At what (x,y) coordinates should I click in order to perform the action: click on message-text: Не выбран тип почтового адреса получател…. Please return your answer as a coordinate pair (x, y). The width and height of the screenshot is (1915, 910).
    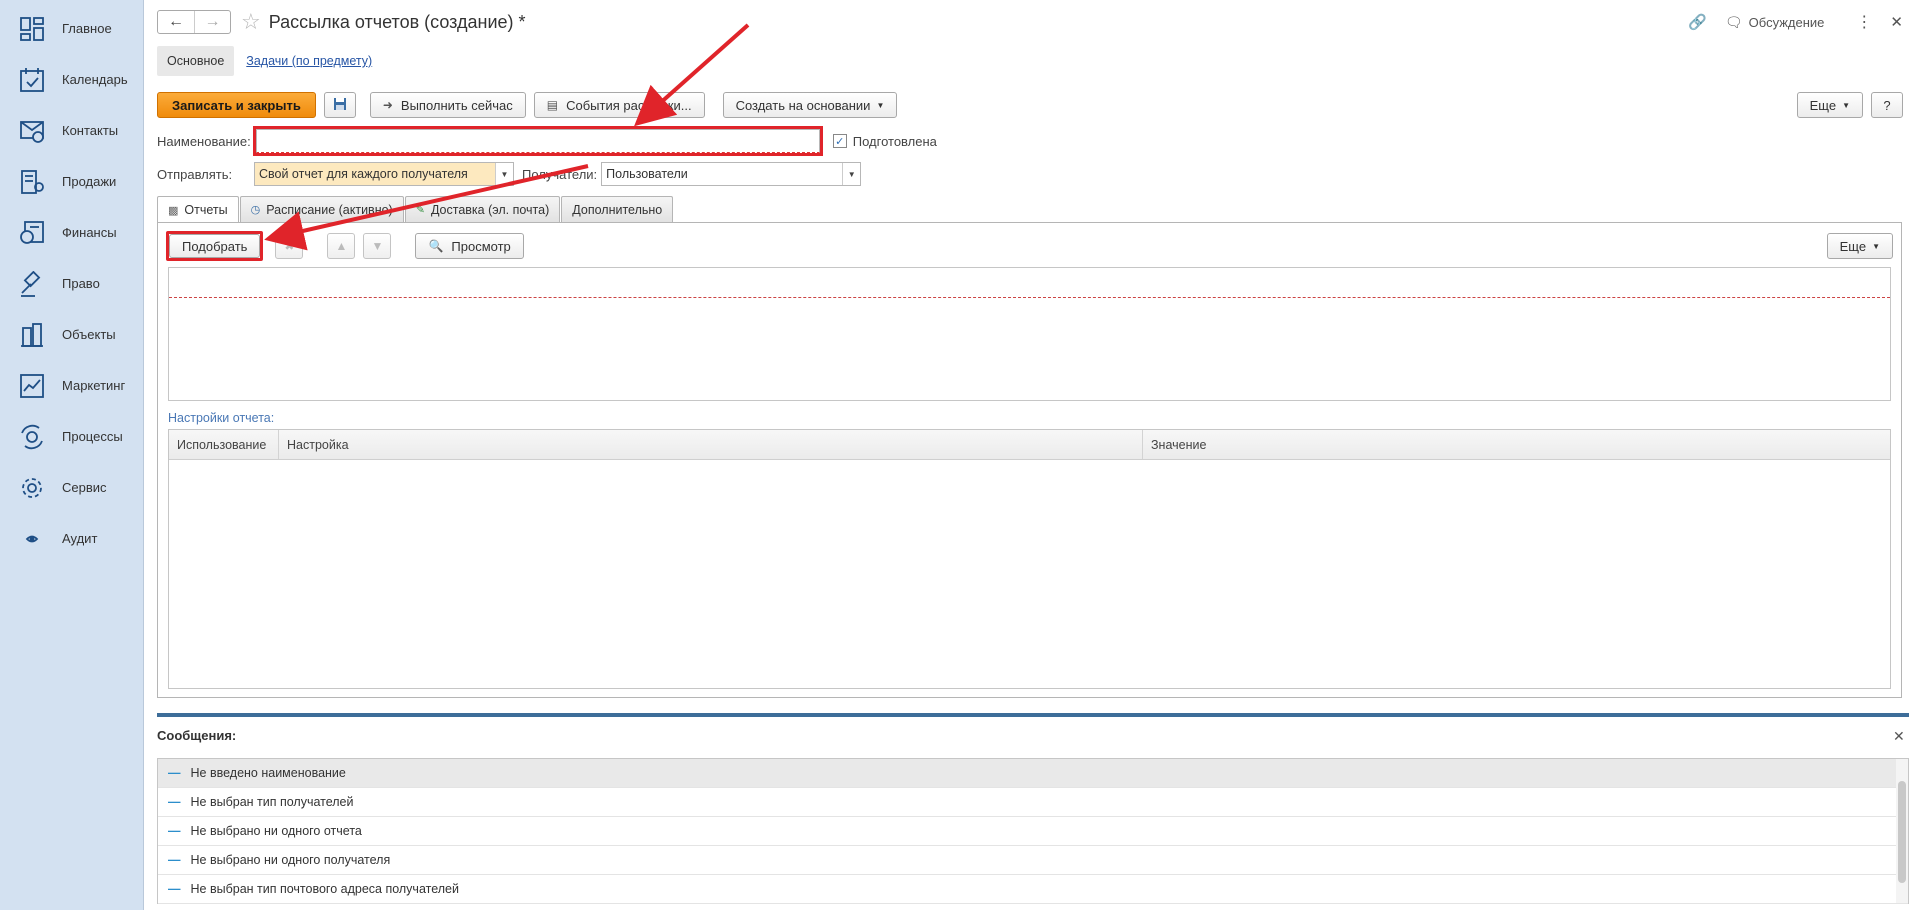
    Looking at the image, I should click on (324, 889).